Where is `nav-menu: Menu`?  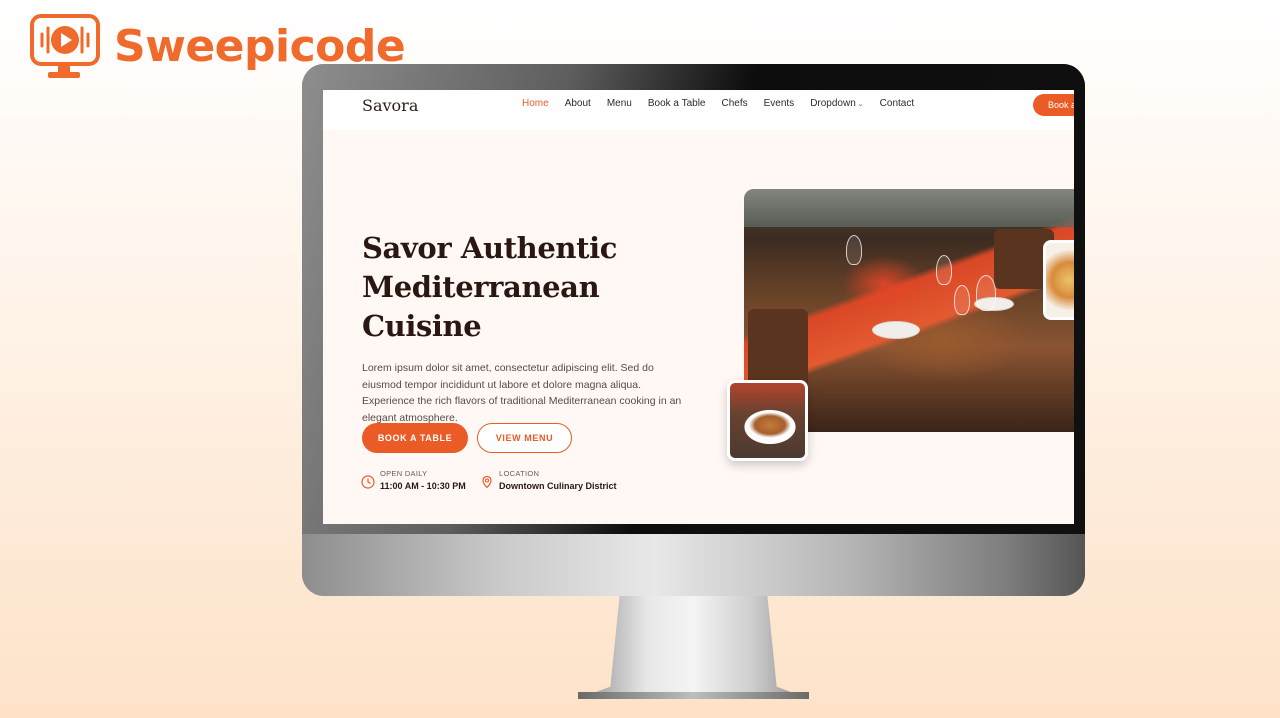
nav-menu: Menu is located at coordinates (619, 103).